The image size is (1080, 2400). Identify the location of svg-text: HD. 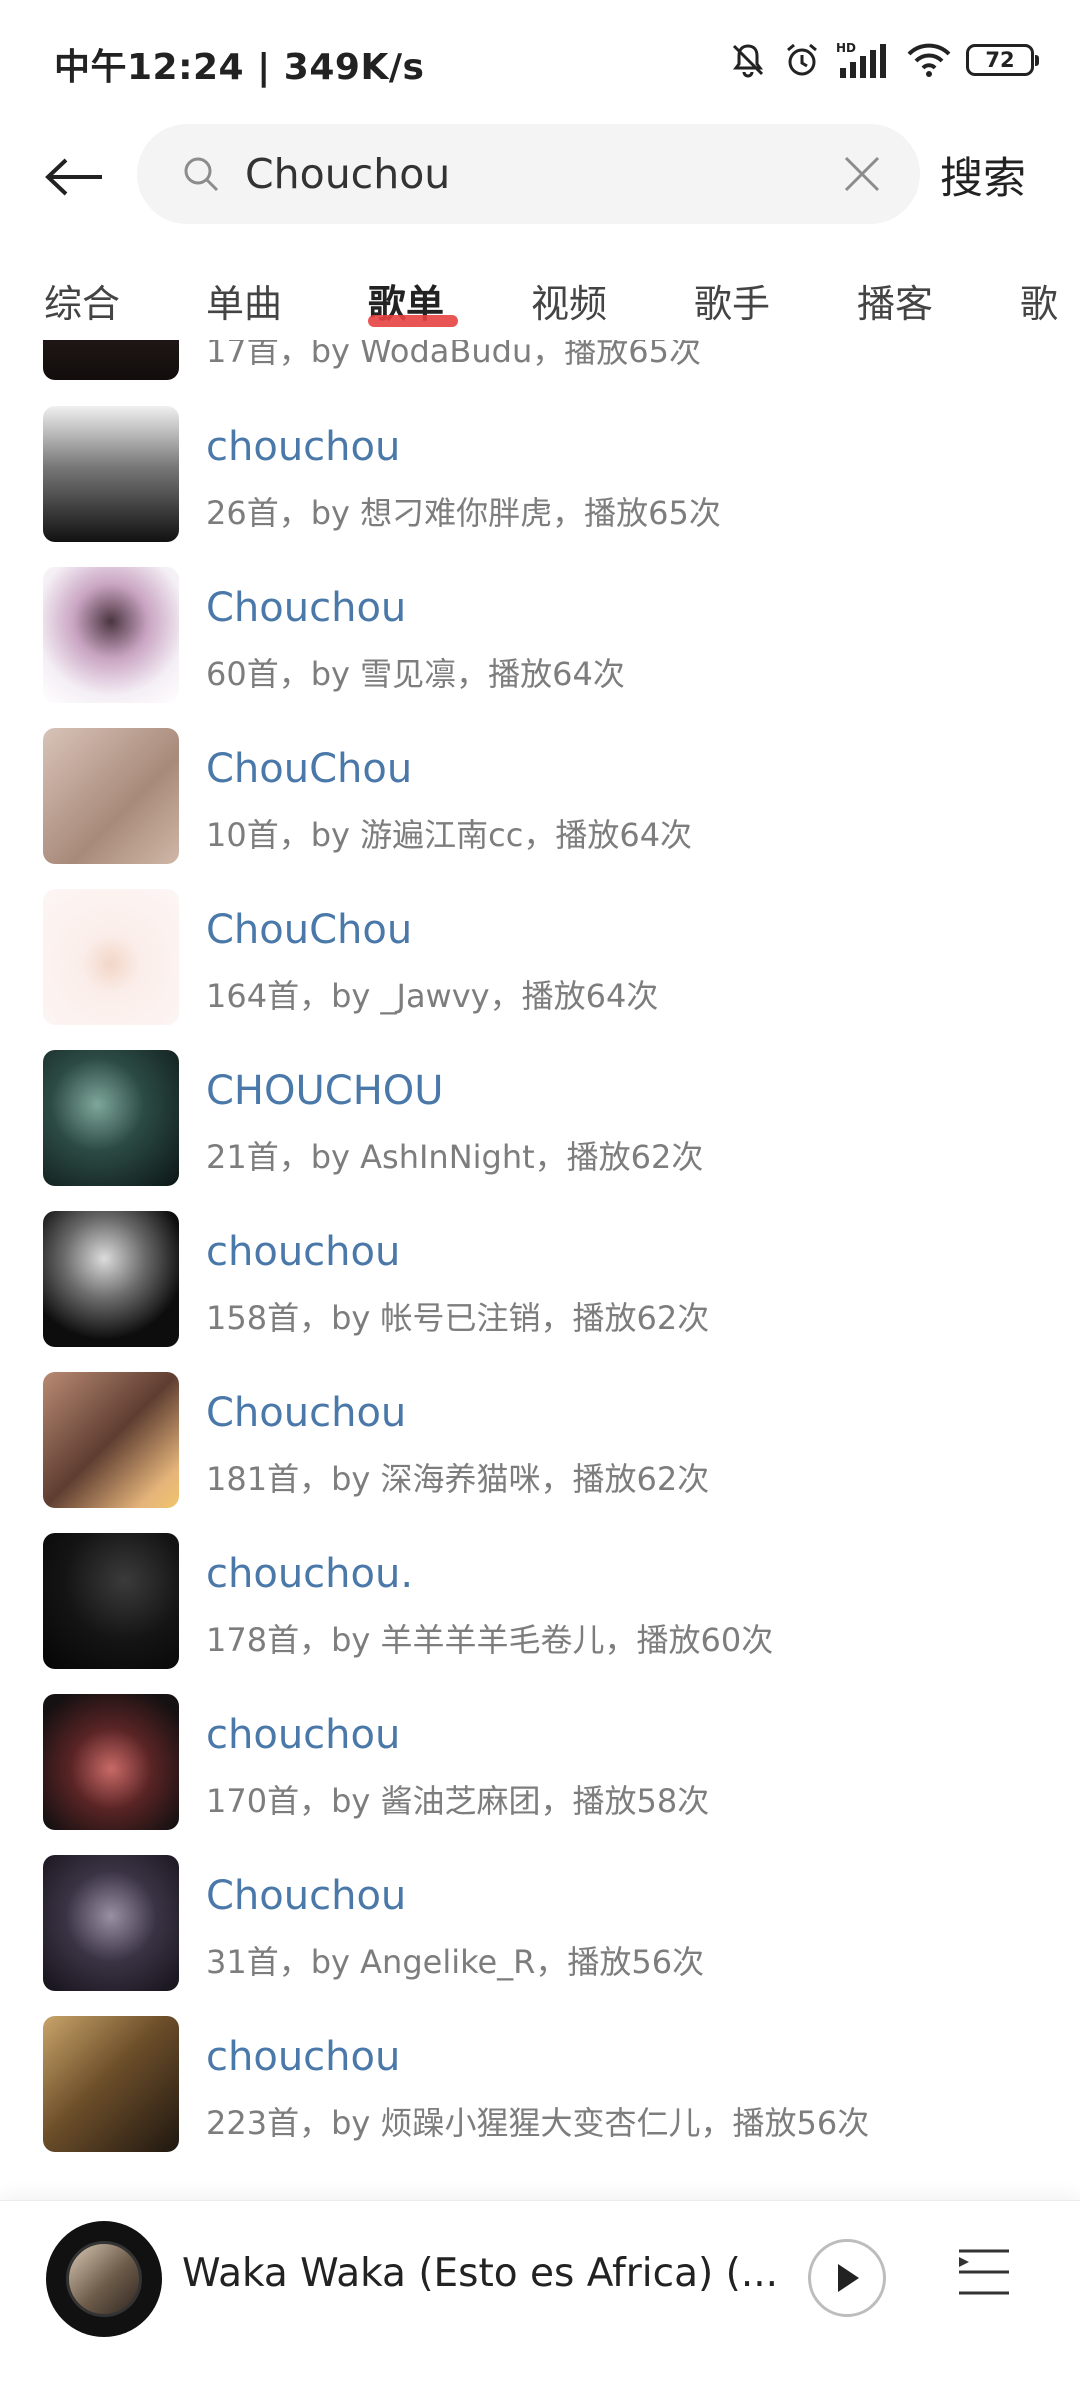
(846, 48).